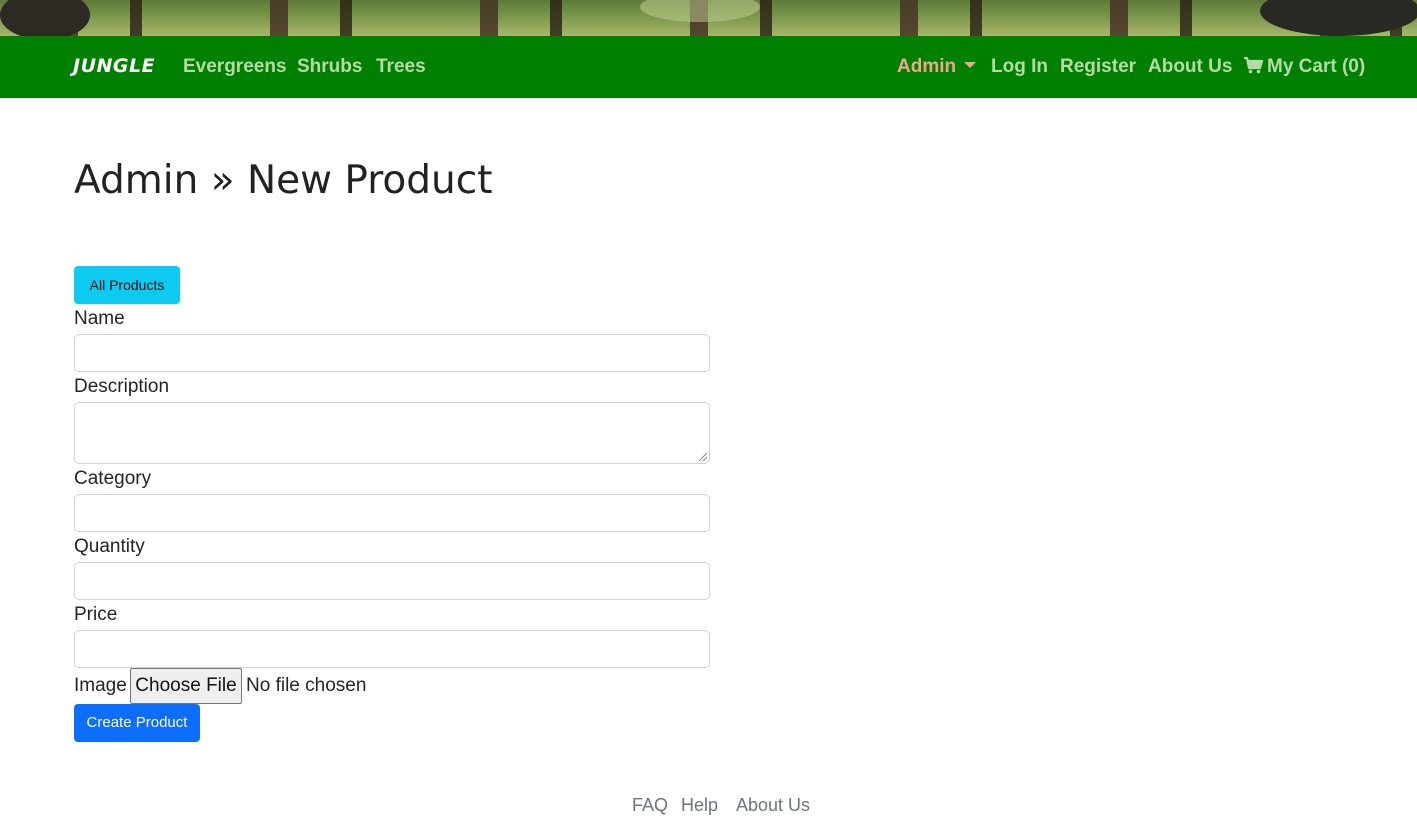 The height and width of the screenshot is (827, 1417). I want to click on nav-log-in: Log In, so click(1019, 67).